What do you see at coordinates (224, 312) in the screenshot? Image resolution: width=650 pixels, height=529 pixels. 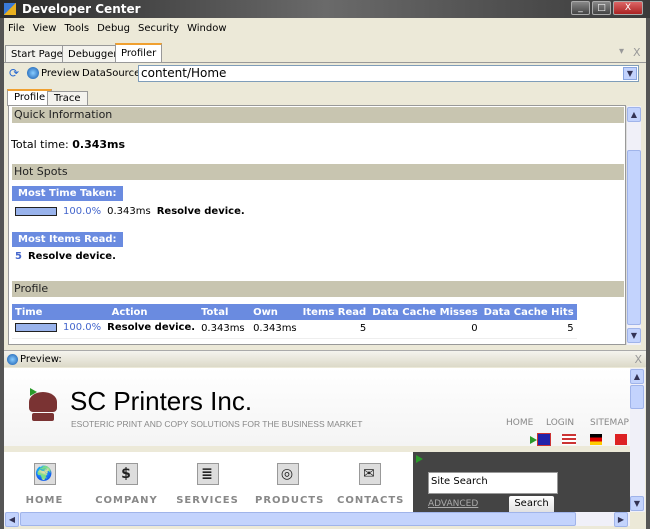 I see `col-total: Total` at bounding box center [224, 312].